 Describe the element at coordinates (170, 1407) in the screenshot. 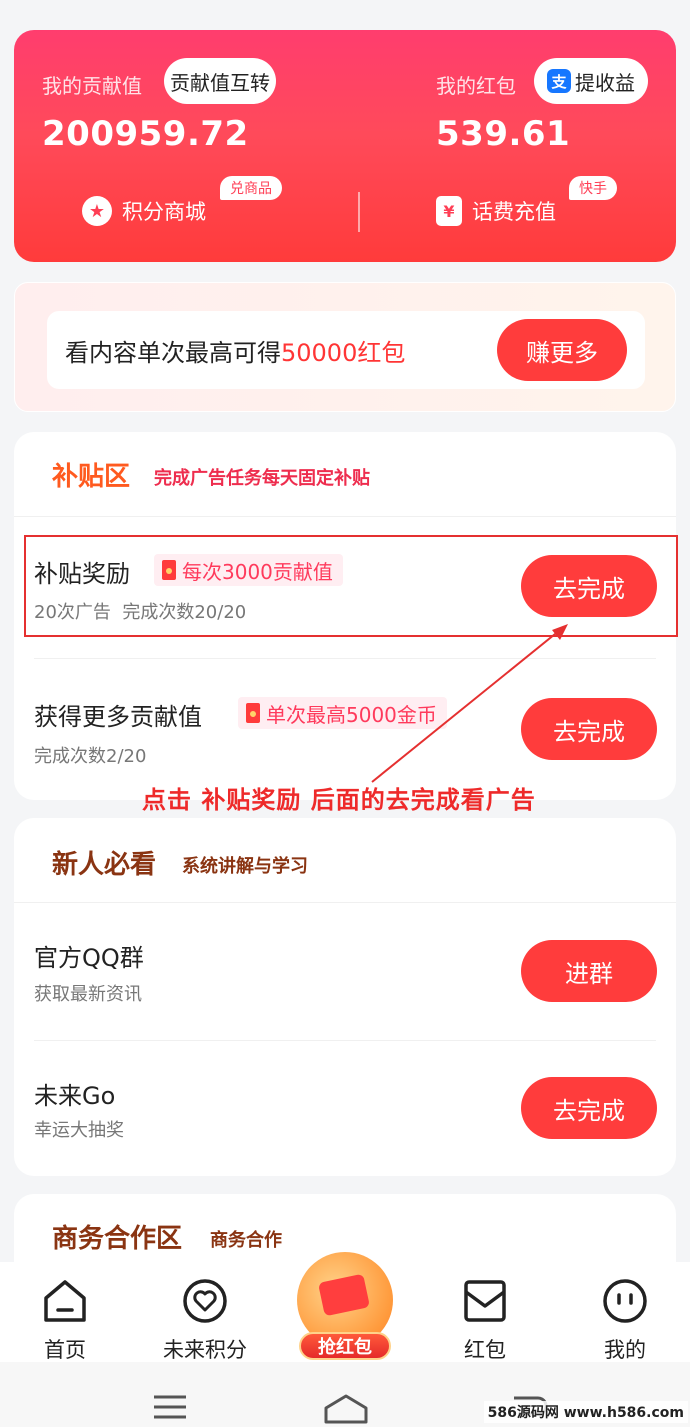

I see `menu-icon` at that location.